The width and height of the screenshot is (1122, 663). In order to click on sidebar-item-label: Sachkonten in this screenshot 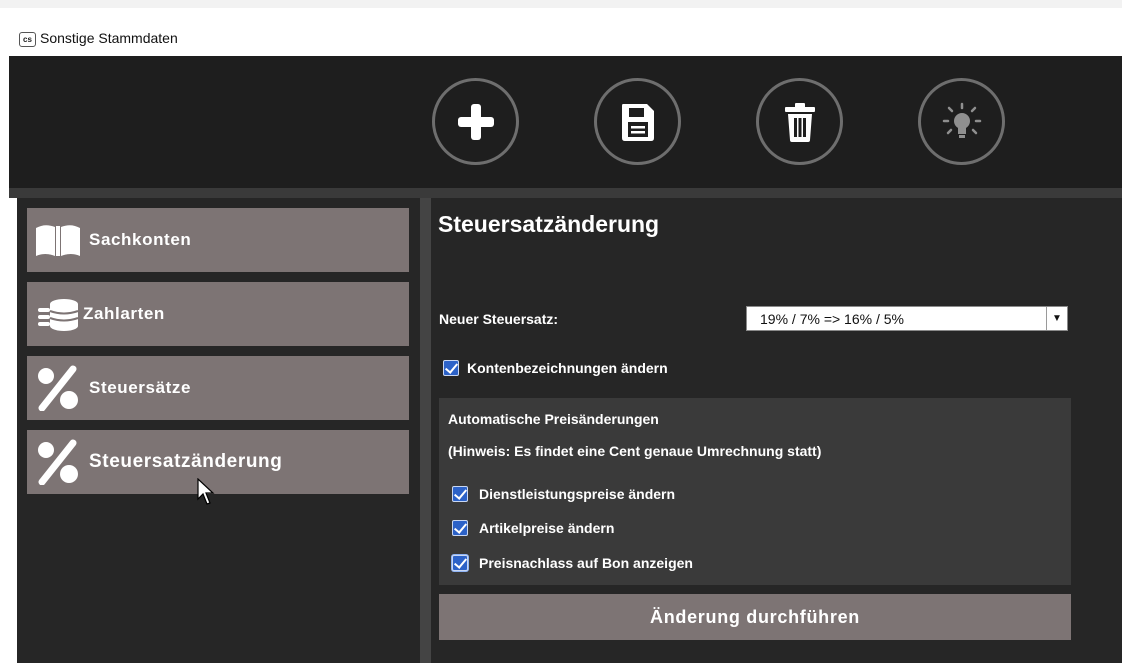, I will do `click(140, 239)`.